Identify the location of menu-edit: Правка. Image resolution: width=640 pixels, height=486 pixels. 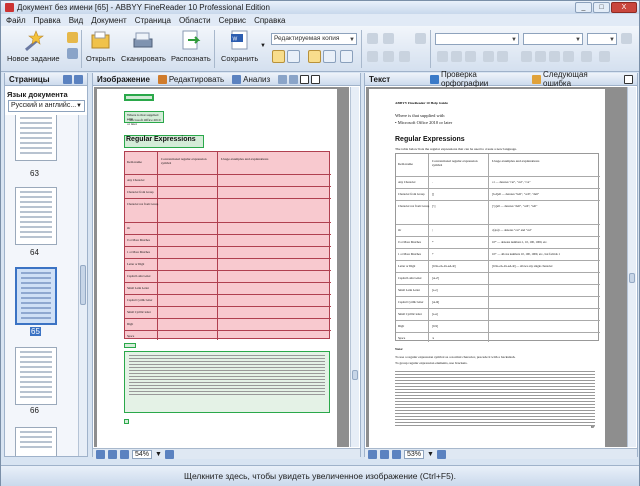
(47, 20).